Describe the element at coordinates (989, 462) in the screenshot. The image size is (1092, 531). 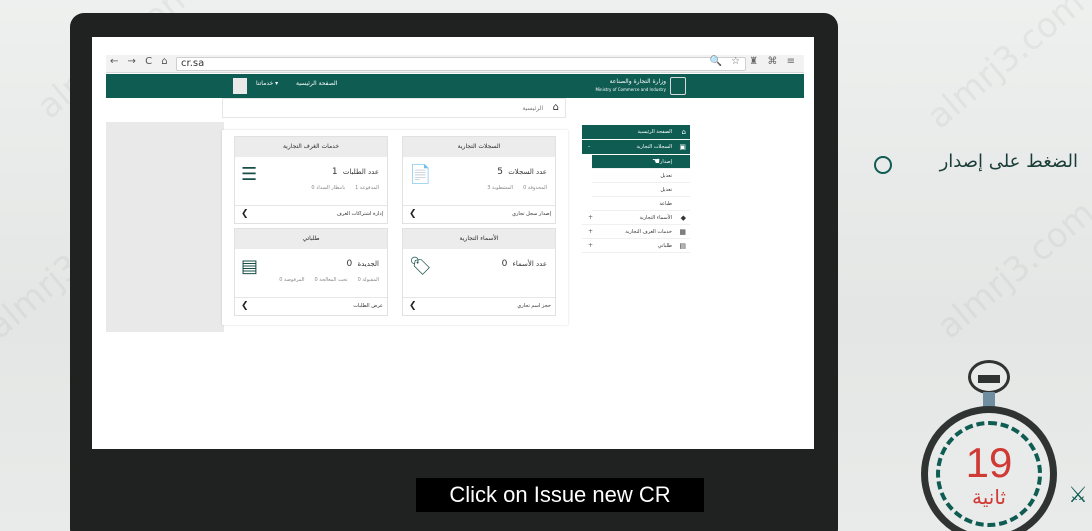
I see `timer-value: 19` at that location.